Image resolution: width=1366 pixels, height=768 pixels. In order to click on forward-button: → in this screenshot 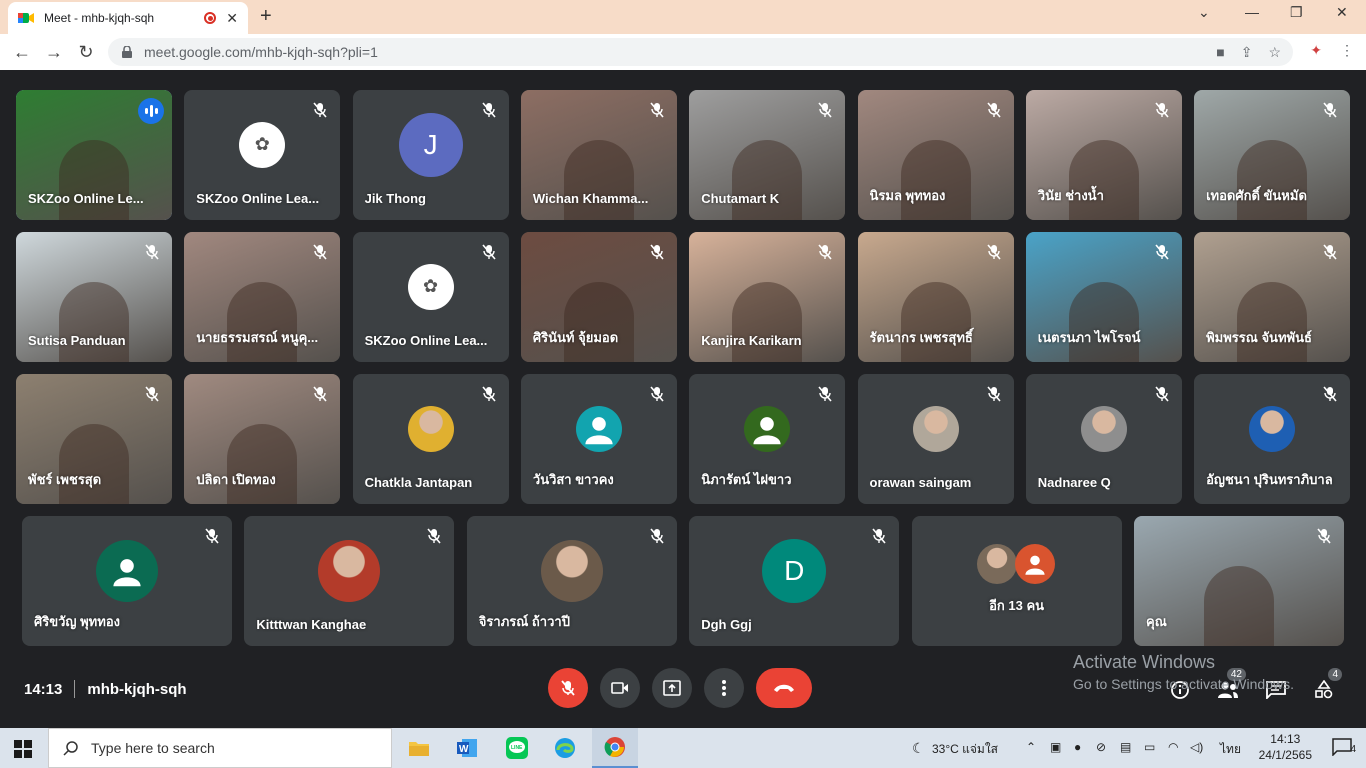, I will do `click(54, 52)`.